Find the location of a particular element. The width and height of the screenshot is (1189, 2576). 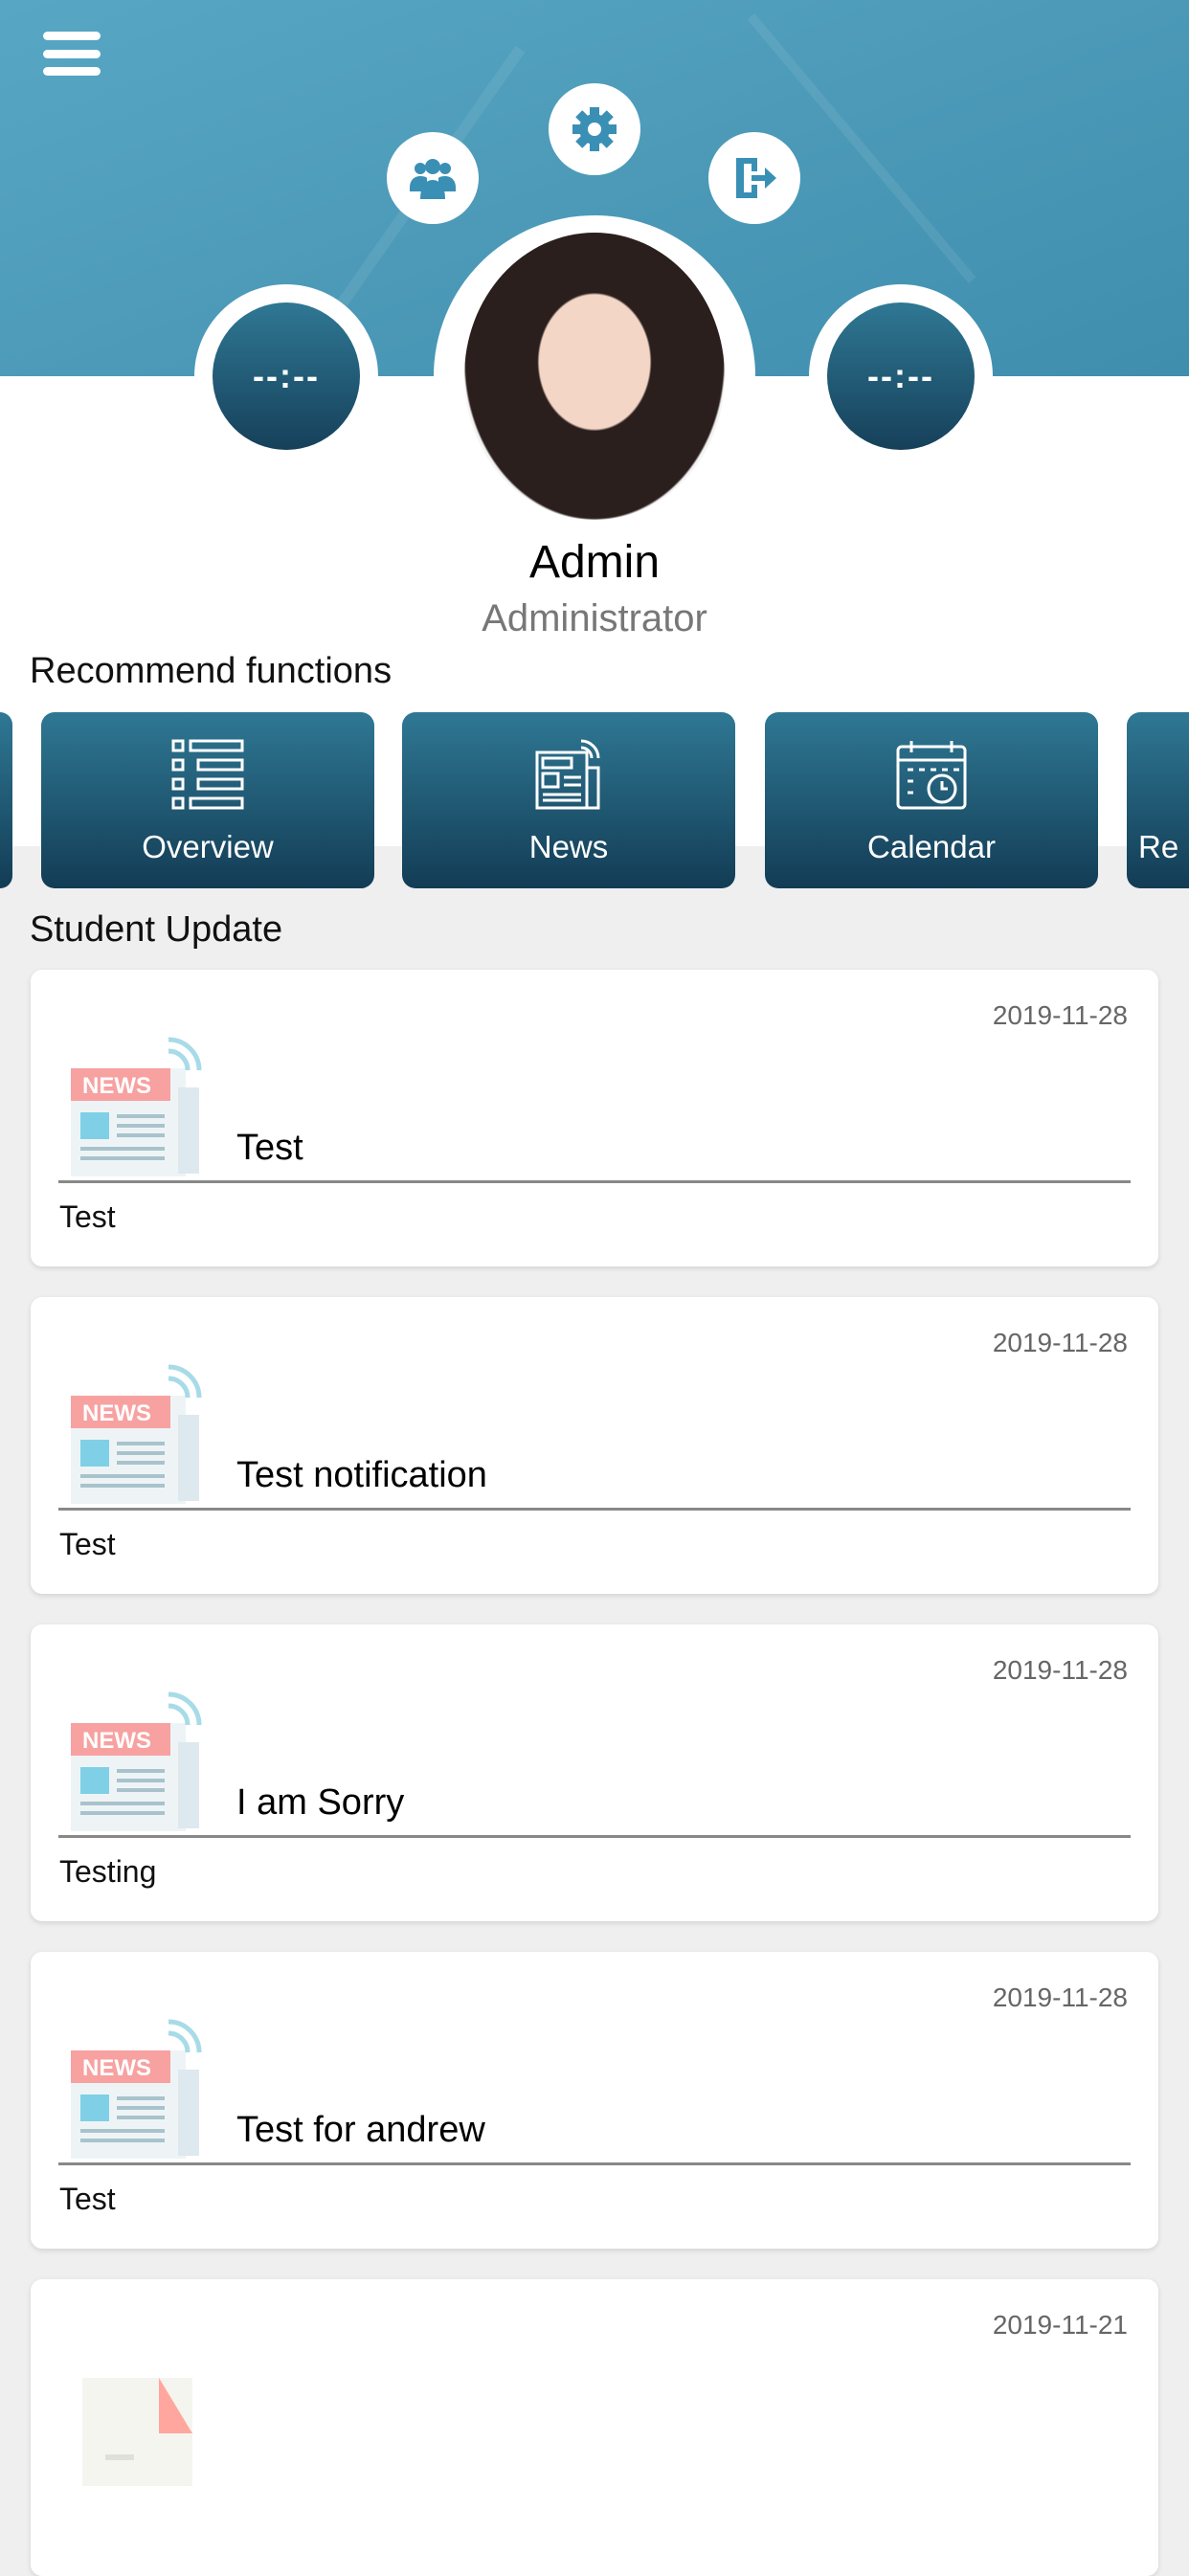

avatar is located at coordinates (594, 376).